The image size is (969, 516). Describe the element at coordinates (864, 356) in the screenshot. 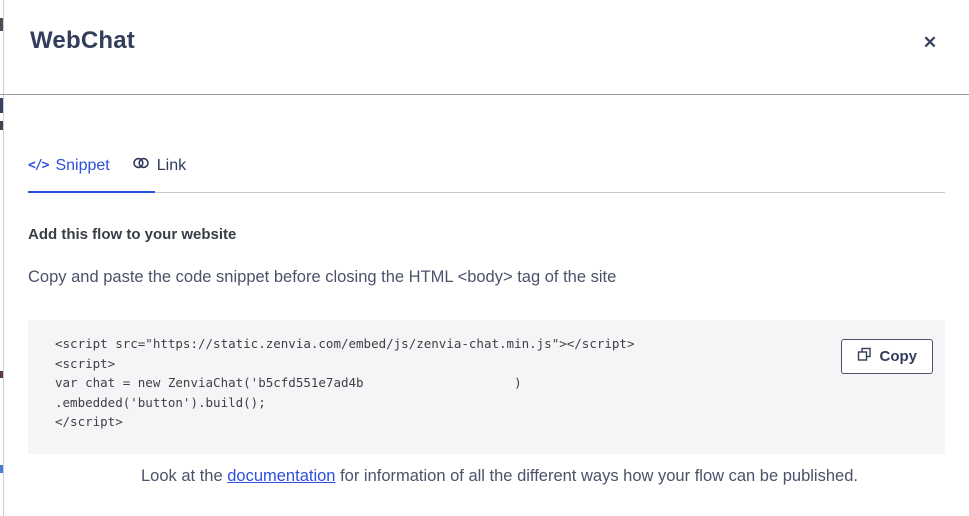

I see `copy-icon` at that location.